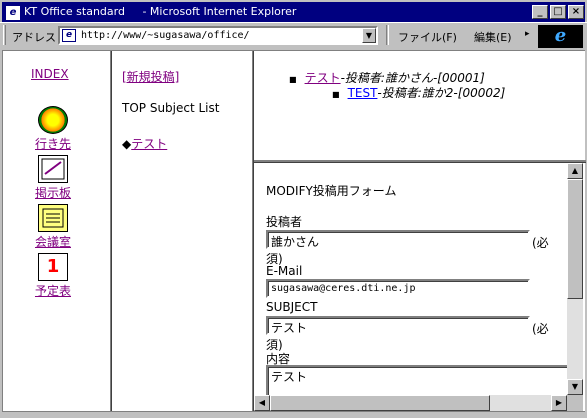  What do you see at coordinates (369, 35) in the screenshot?
I see `address-dropdown-button: ▼` at bounding box center [369, 35].